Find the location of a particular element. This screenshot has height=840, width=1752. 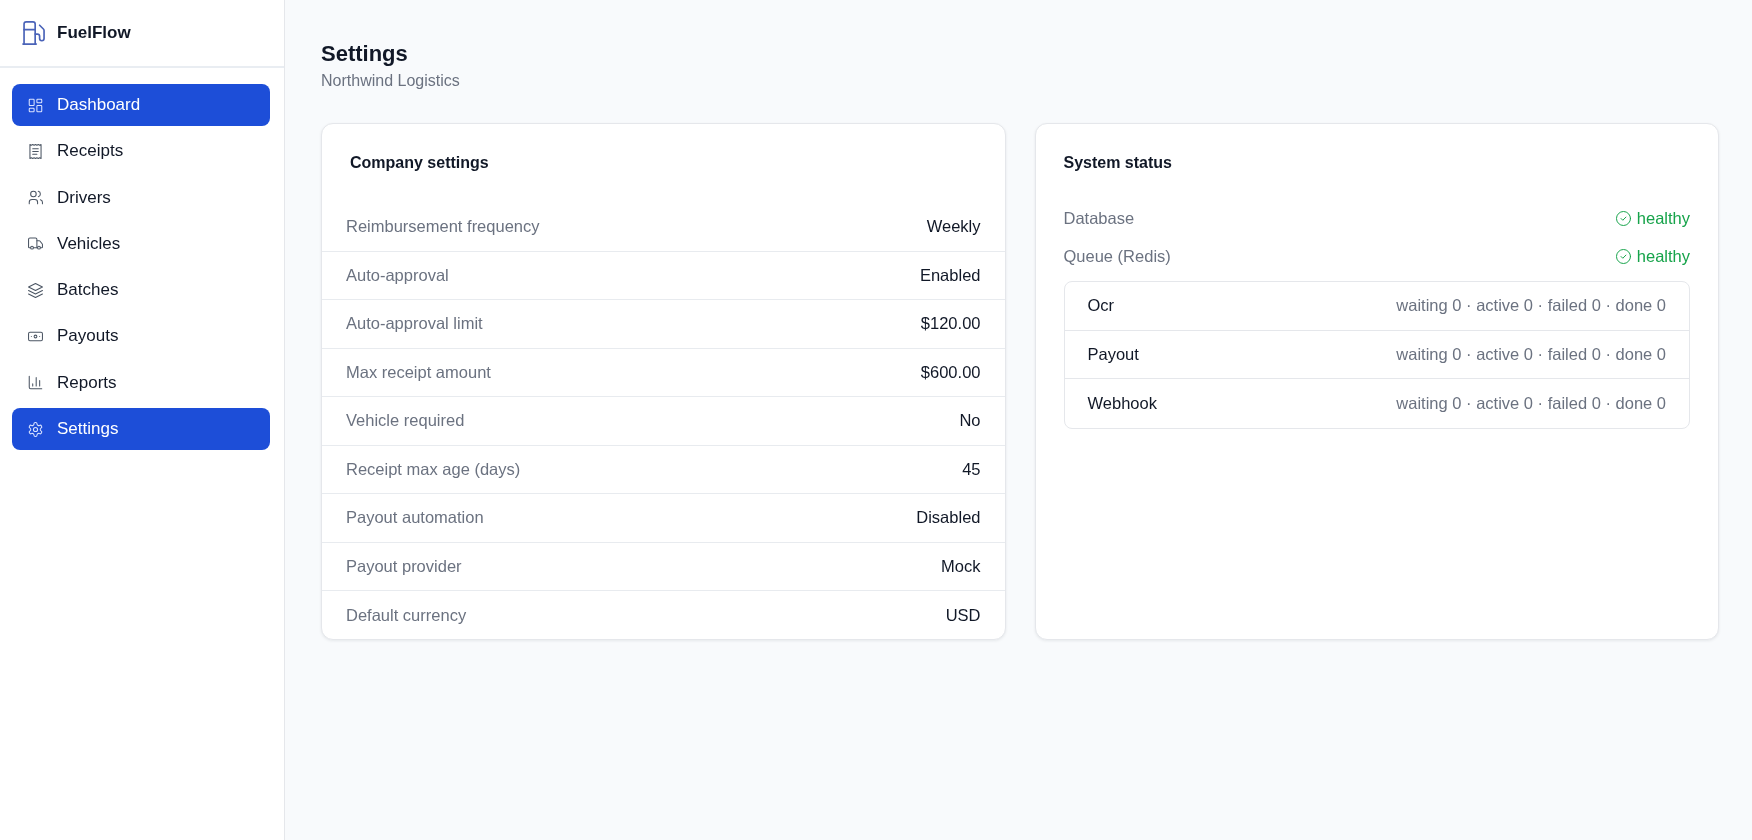

nav-item: Reports is located at coordinates (141, 382).